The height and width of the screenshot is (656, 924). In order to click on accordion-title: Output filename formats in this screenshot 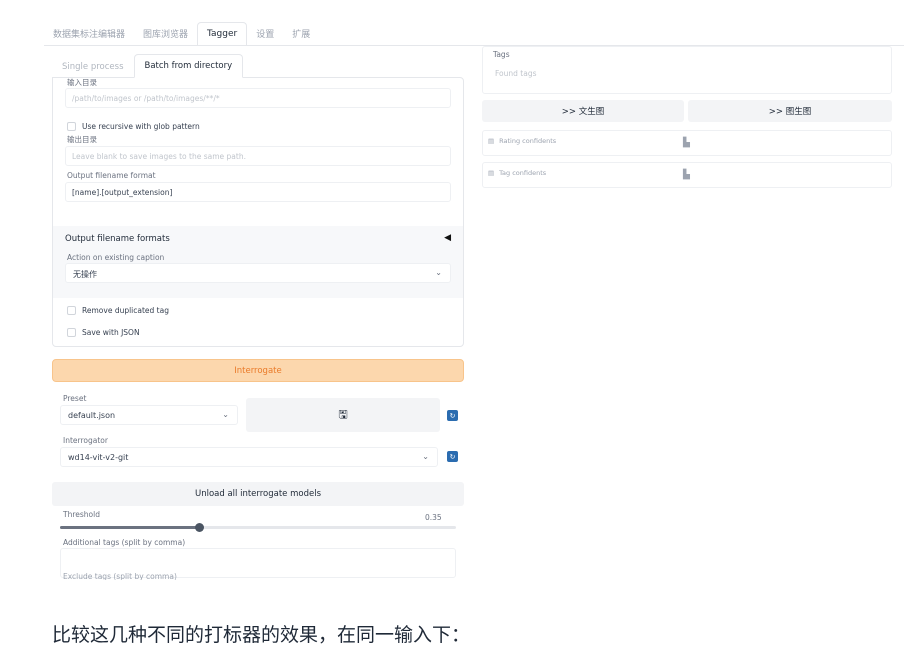, I will do `click(117, 239)`.